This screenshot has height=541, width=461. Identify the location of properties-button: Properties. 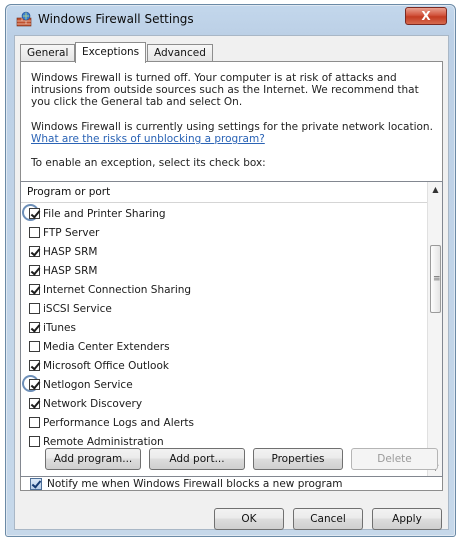
(298, 459).